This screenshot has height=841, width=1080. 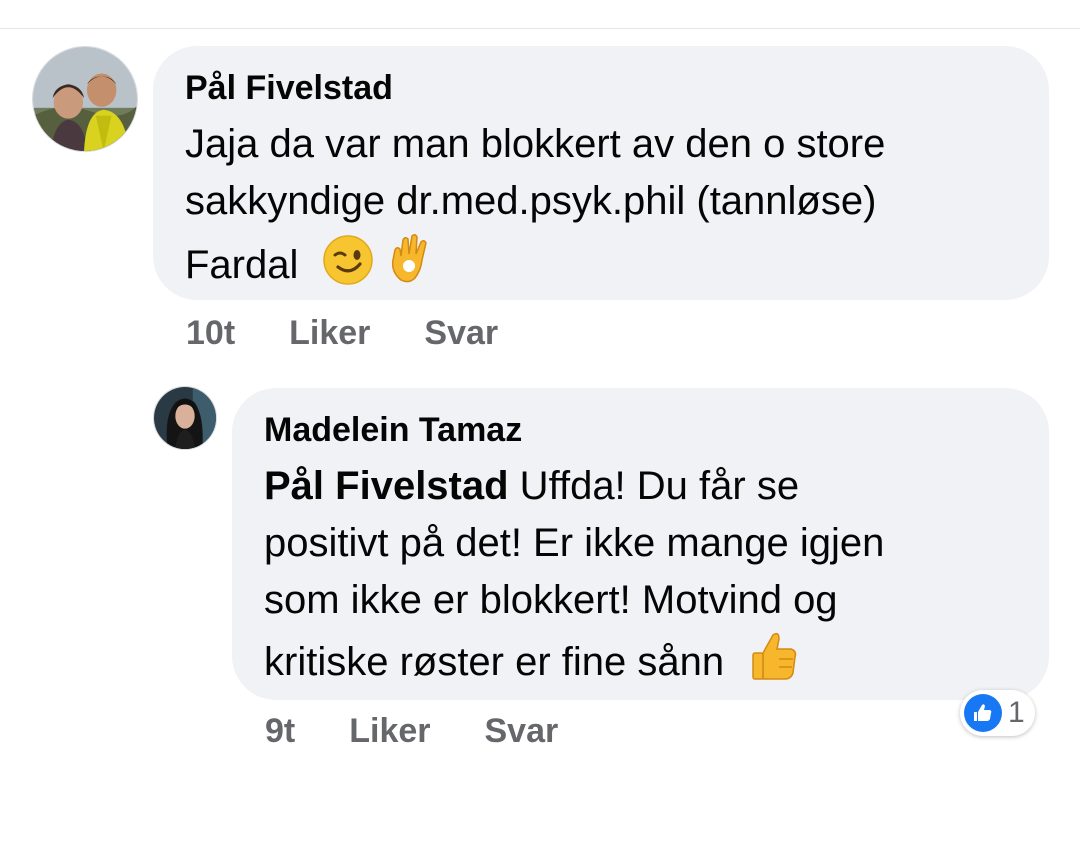 I want to click on comment-text-line: som ikke er blokkert! Motvind og, so click(x=551, y=600).